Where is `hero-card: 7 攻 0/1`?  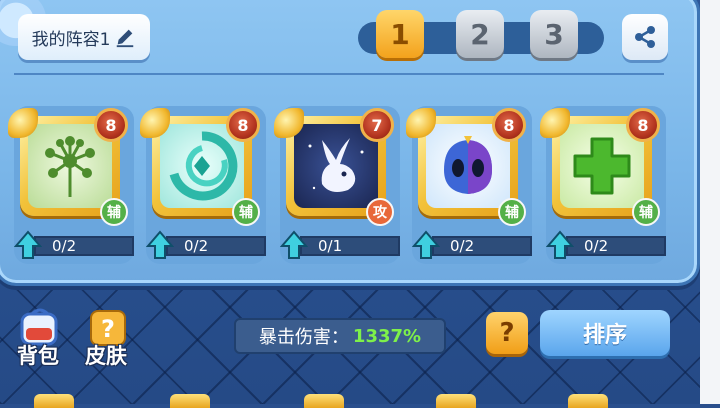 hero-card: 7 攻 0/1 is located at coordinates (337, 185).